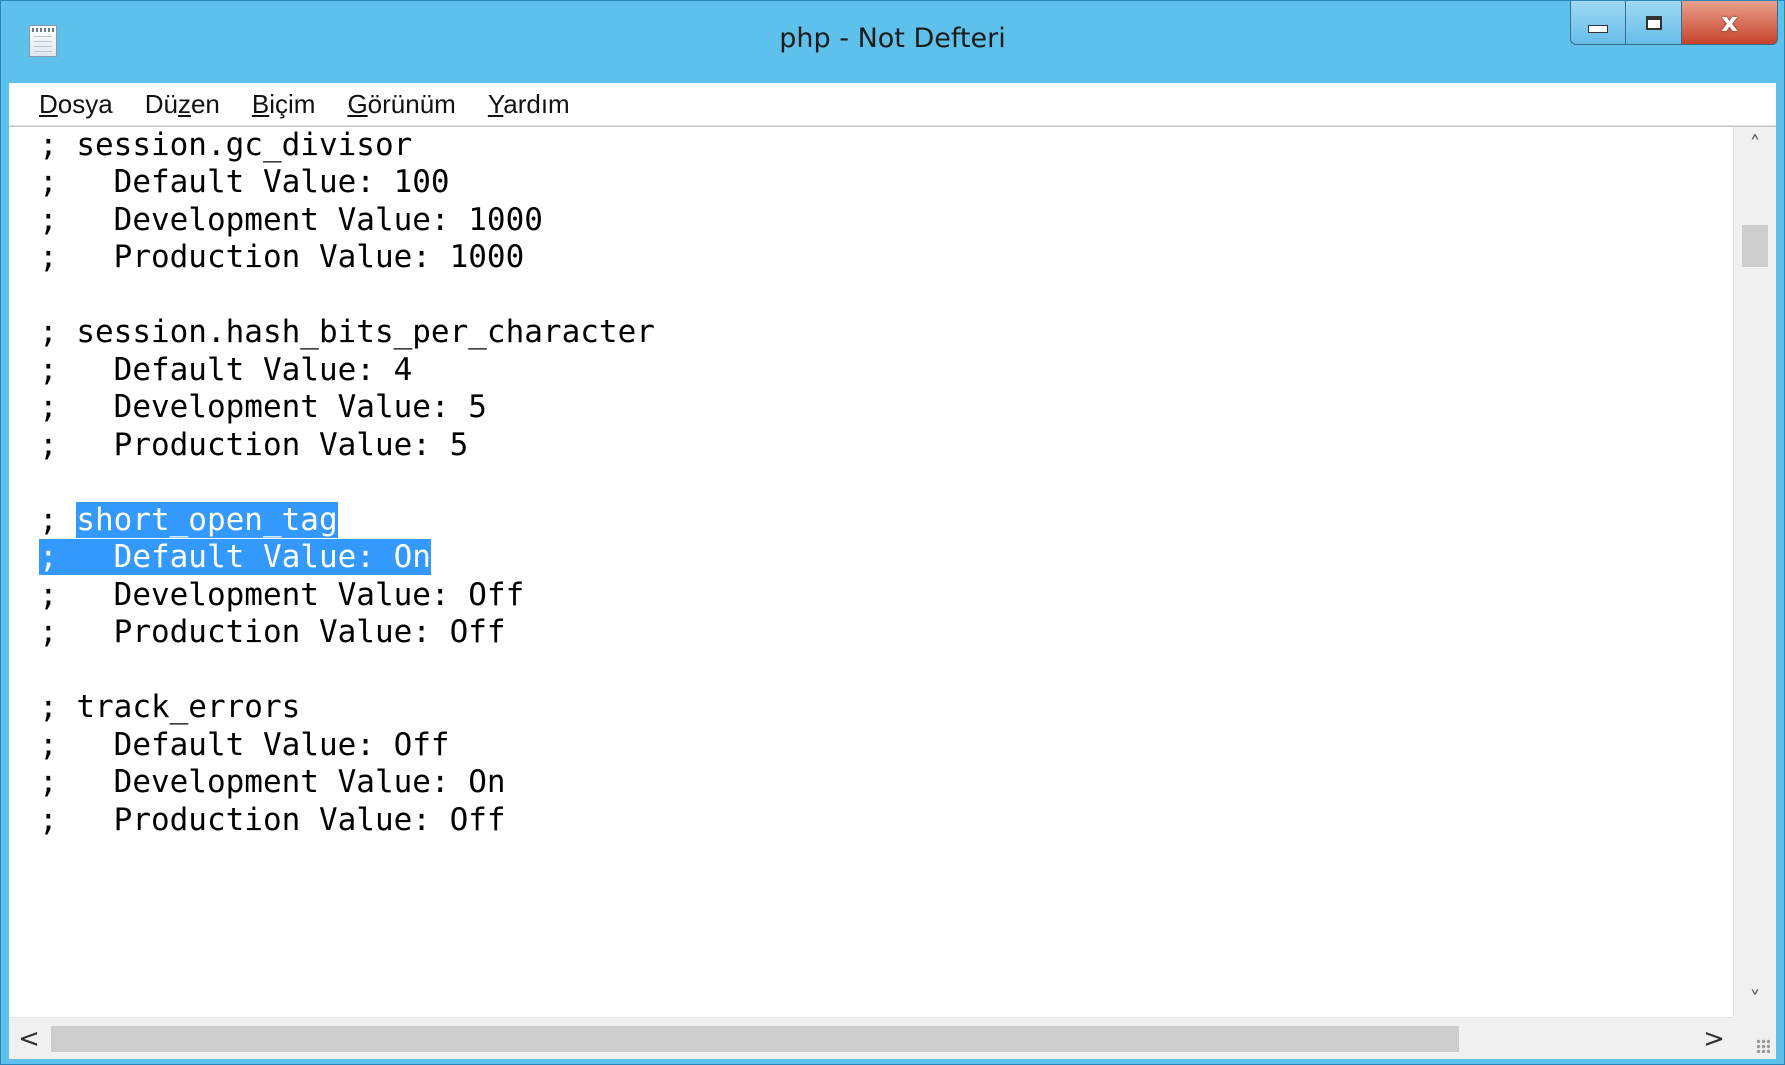 This screenshot has height=1065, width=1785. Describe the element at coordinates (272, 782) in the screenshot. I see `text-line: ; Development Value: On` at that location.